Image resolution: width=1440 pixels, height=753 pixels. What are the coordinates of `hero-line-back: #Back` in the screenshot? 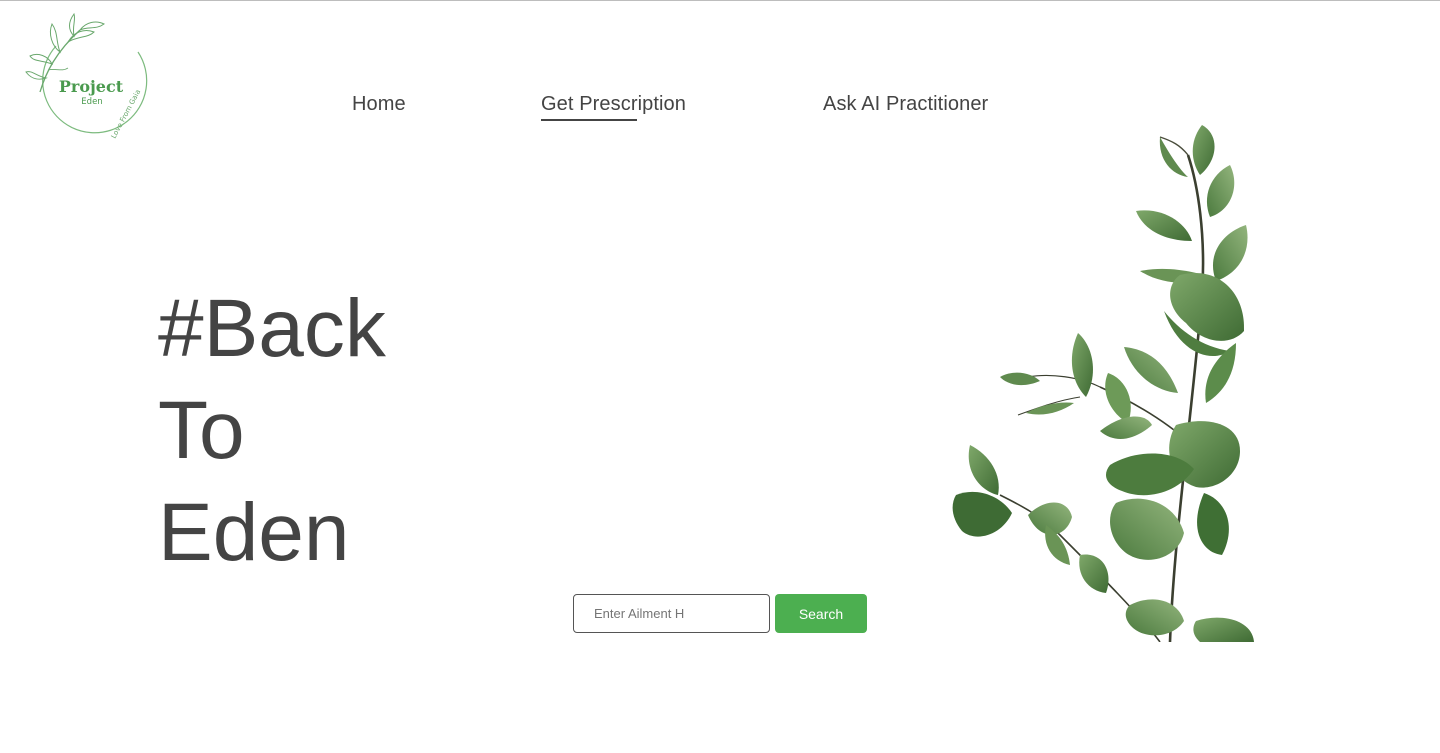 It's located at (272, 328).